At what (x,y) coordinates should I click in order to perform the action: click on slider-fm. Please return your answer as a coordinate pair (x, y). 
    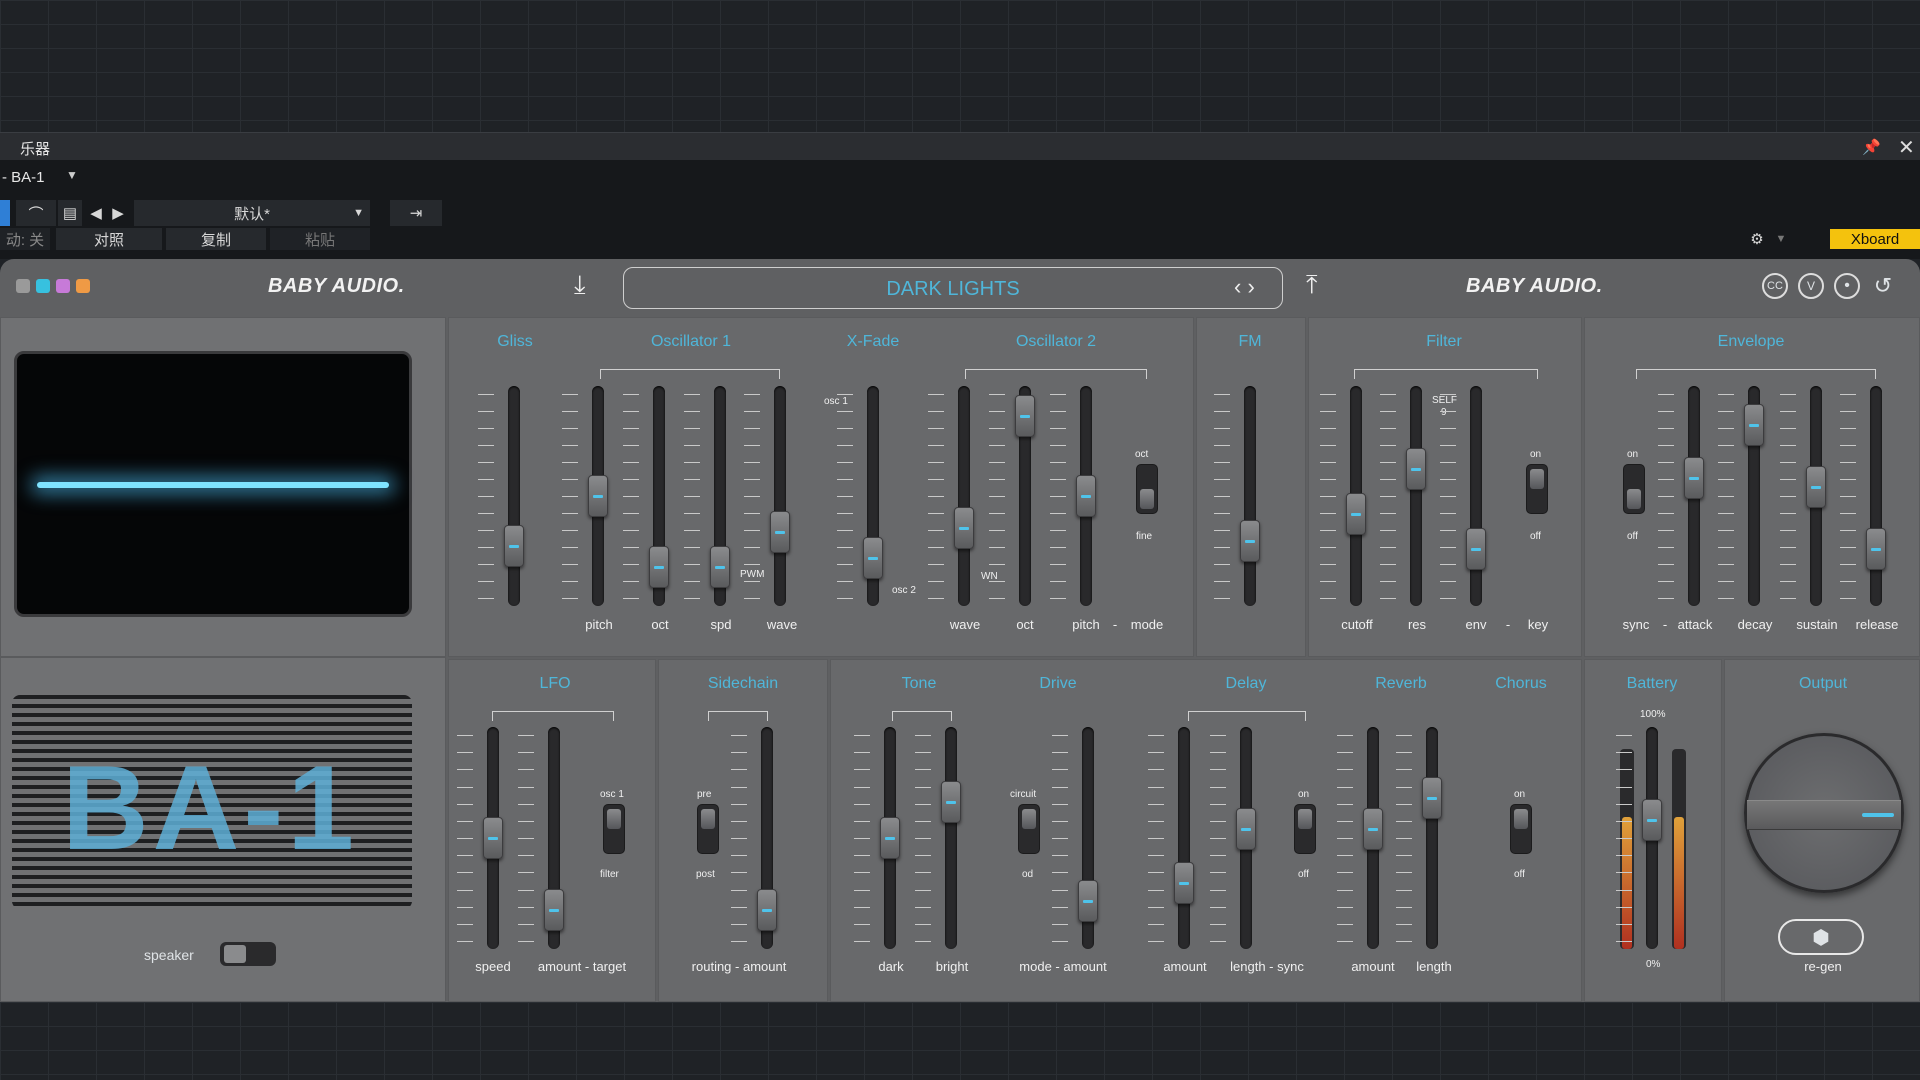
    Looking at the image, I should click on (1237, 496).